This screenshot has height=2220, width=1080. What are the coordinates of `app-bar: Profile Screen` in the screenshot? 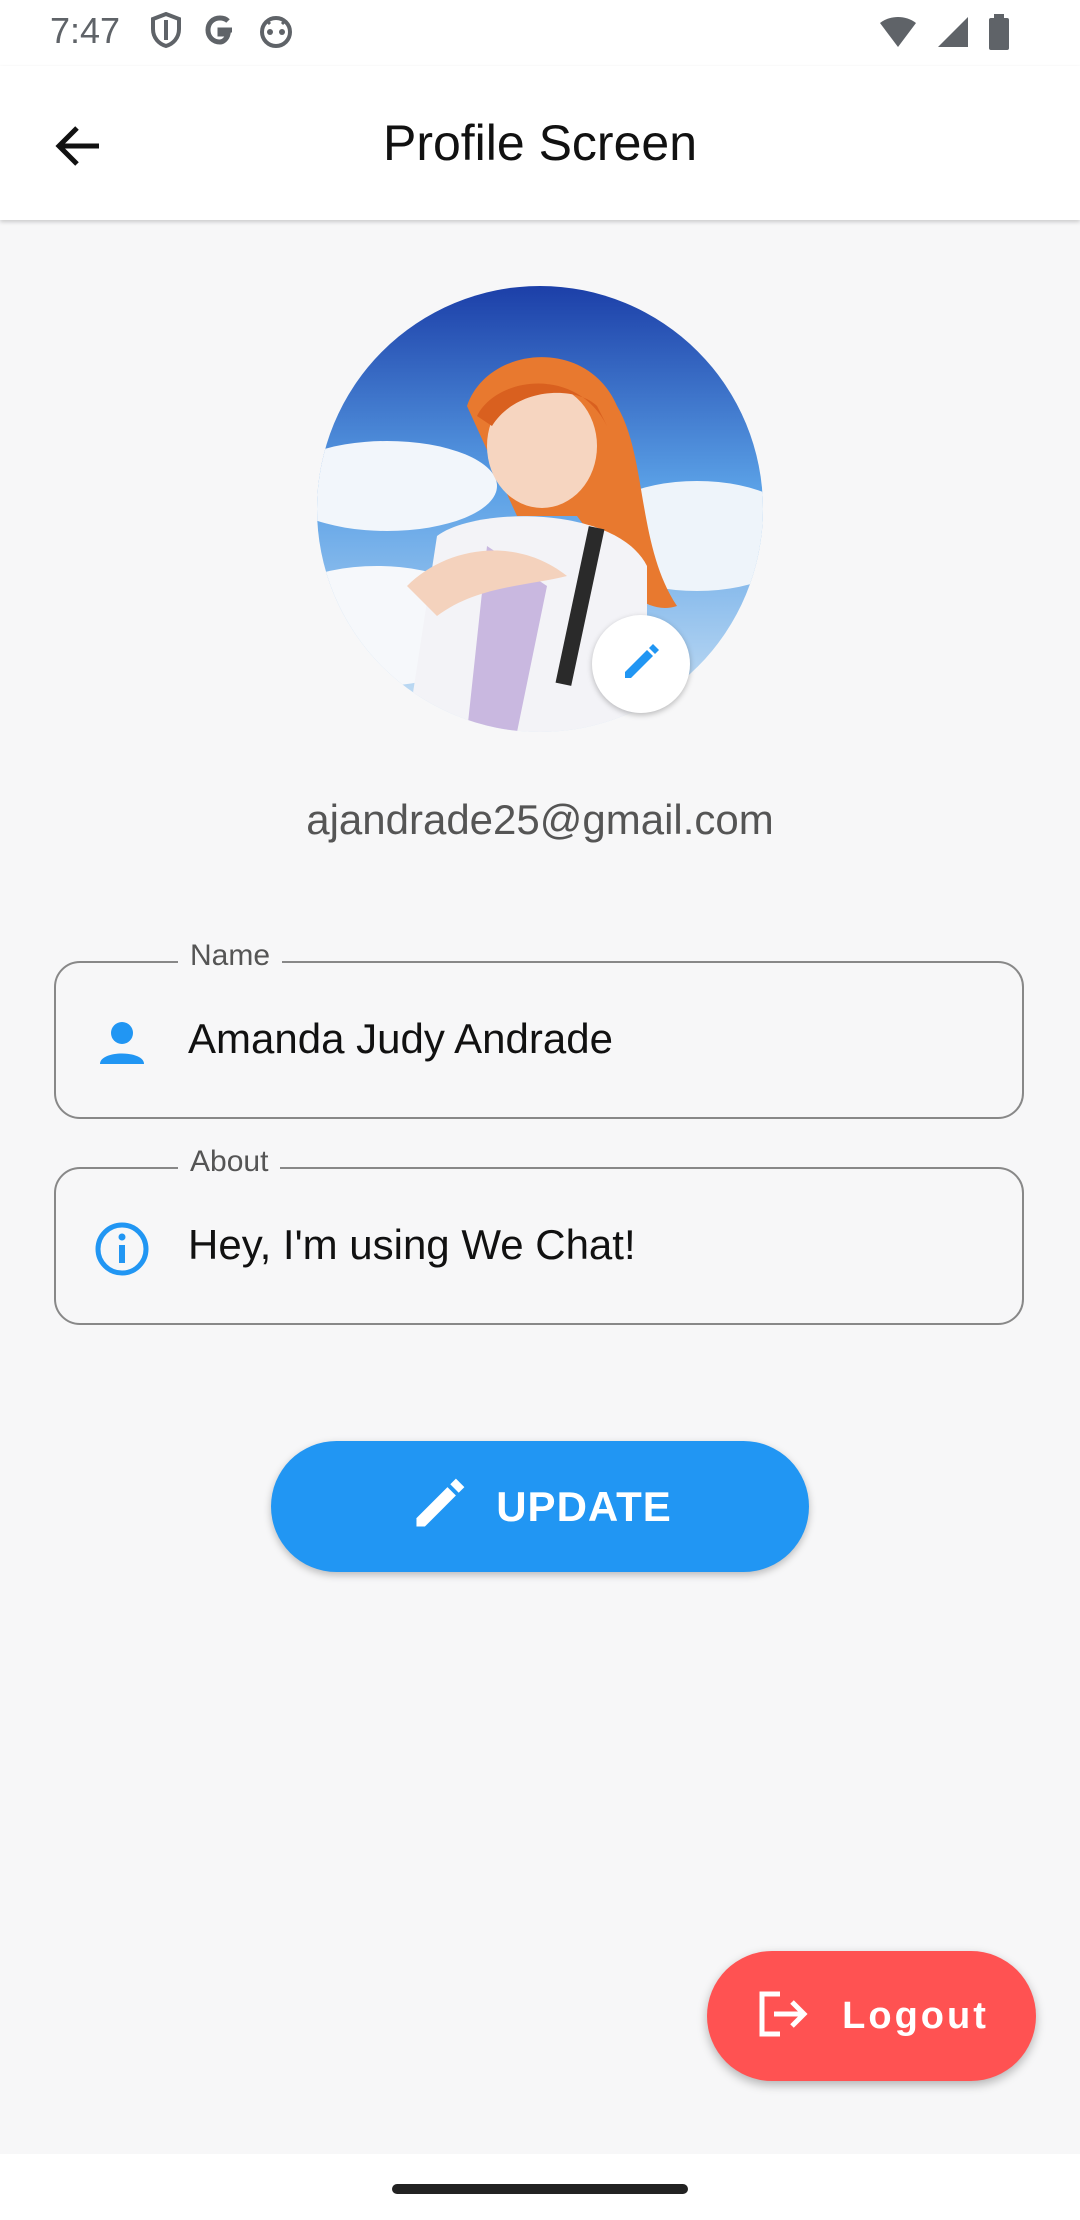 It's located at (540, 143).